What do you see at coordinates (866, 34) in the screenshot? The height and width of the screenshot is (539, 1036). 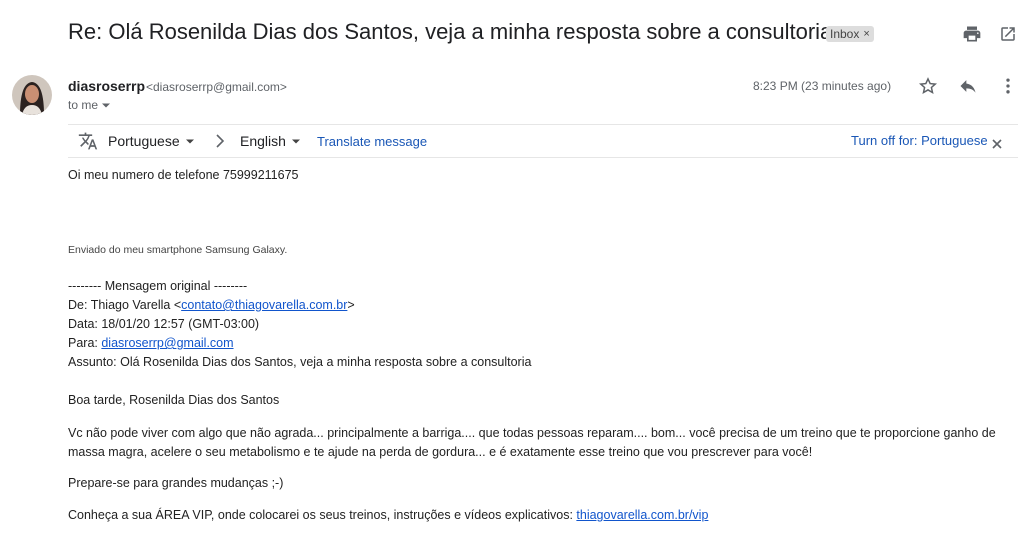 I see `remove-label-icon: ×` at bounding box center [866, 34].